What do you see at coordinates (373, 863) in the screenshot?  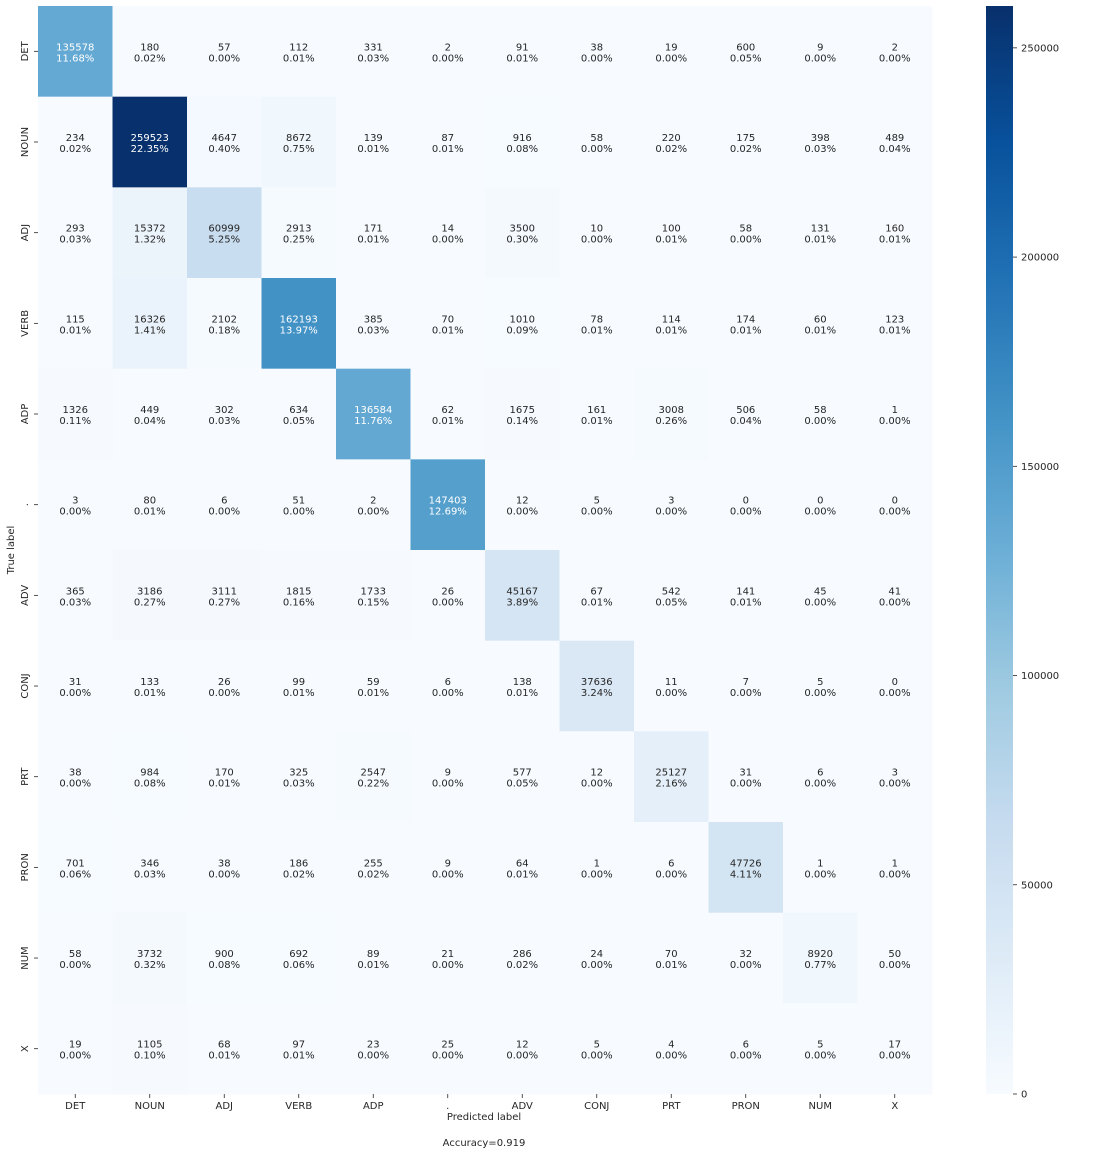 I see `cell-count: 255` at bounding box center [373, 863].